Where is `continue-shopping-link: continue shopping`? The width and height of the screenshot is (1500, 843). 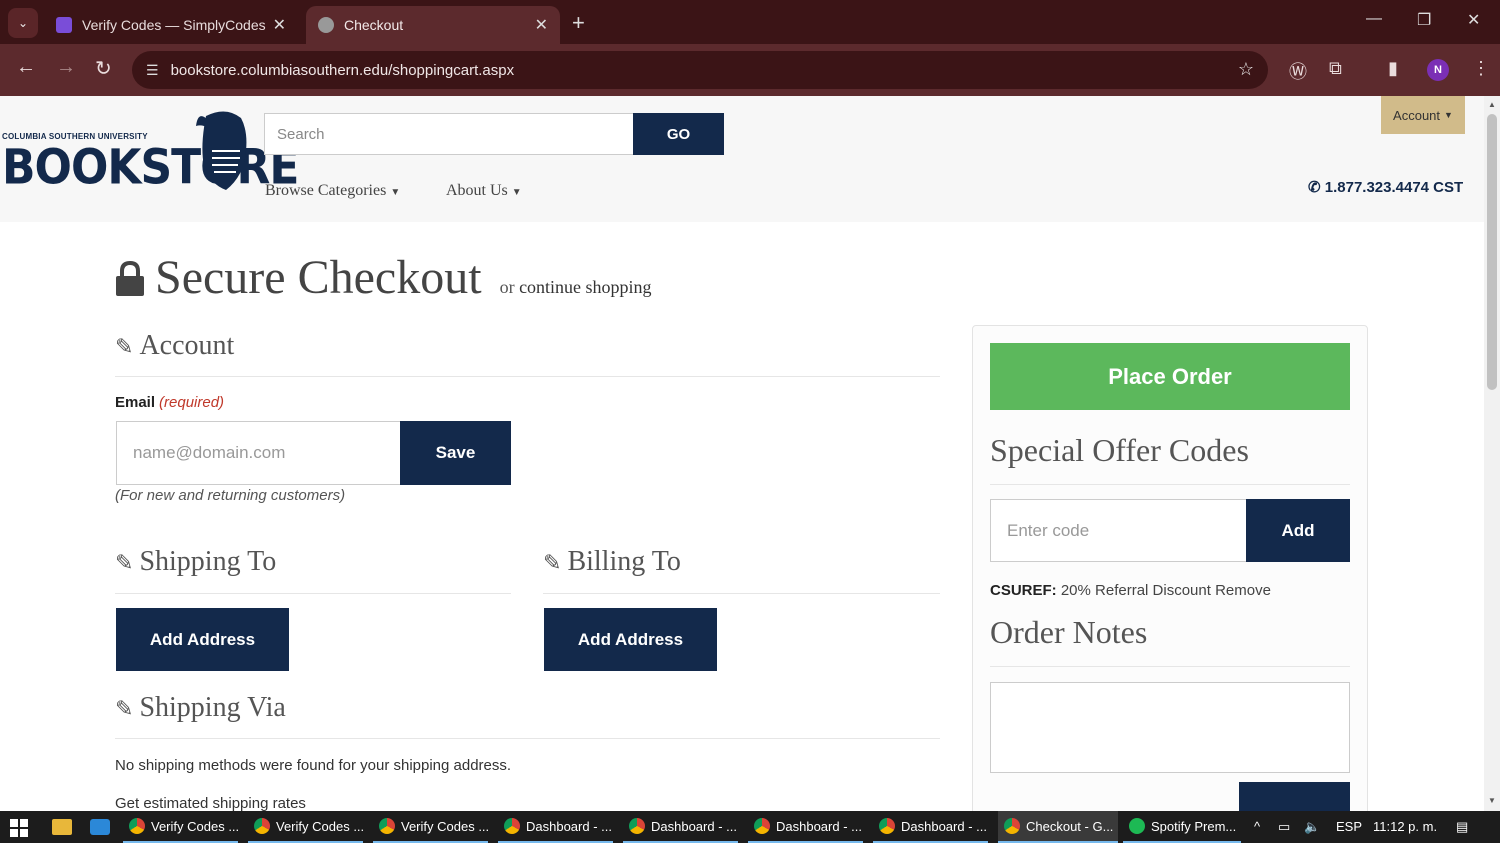 continue-shopping-link: continue shopping is located at coordinates (585, 287).